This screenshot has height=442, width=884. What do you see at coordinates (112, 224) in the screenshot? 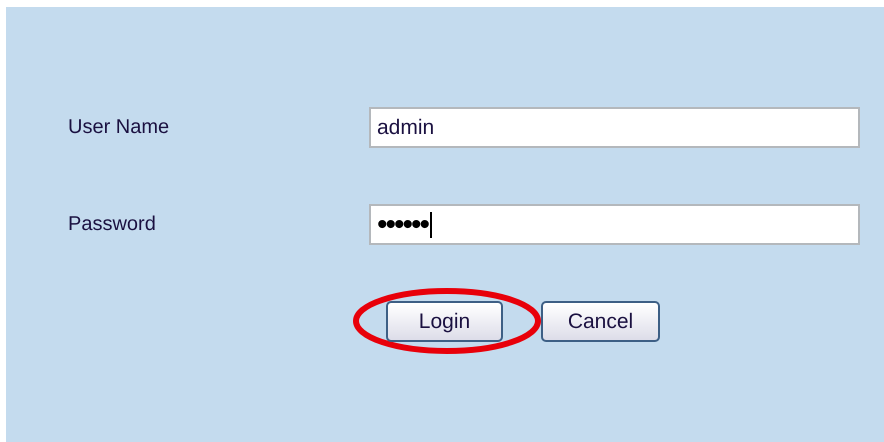
I see `field-label: Password` at bounding box center [112, 224].